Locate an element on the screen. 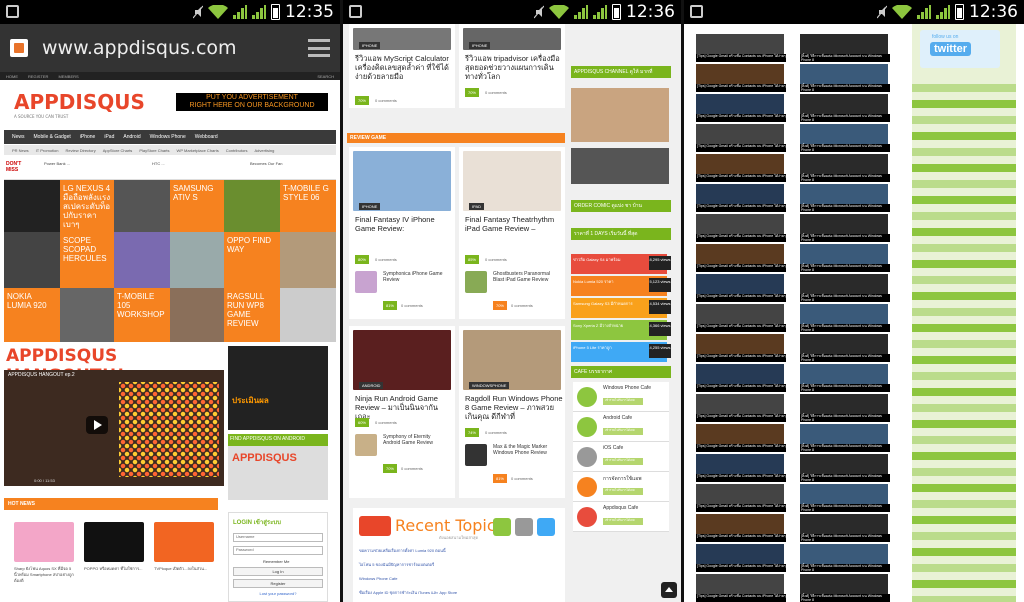 The height and width of the screenshot is (602, 1024). subnav-item: IT Promotion is located at coordinates (47, 150).